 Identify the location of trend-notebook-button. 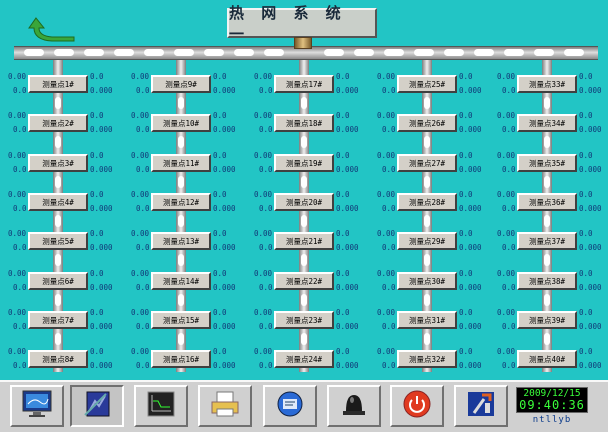
(97, 406).